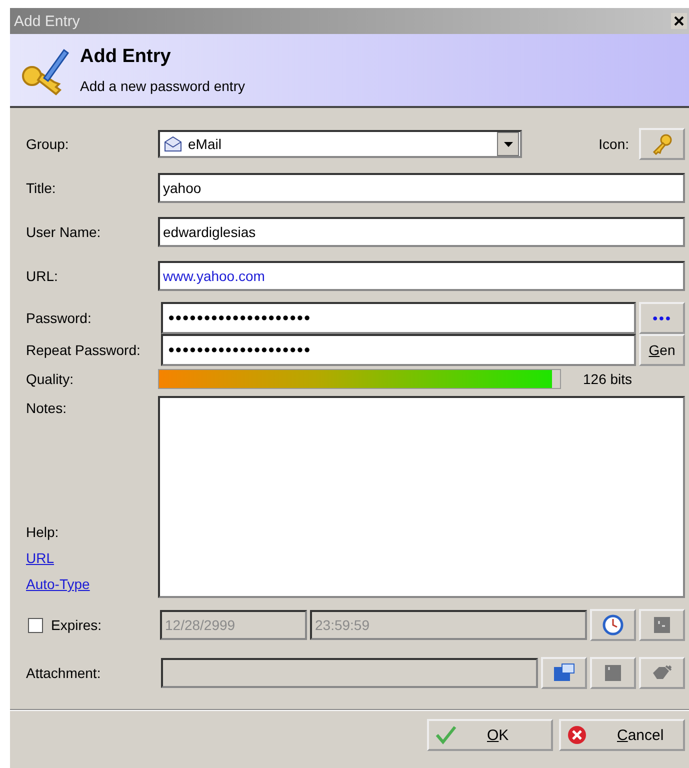 This screenshot has width=689, height=768. I want to click on password-label: Password:, so click(59, 318).